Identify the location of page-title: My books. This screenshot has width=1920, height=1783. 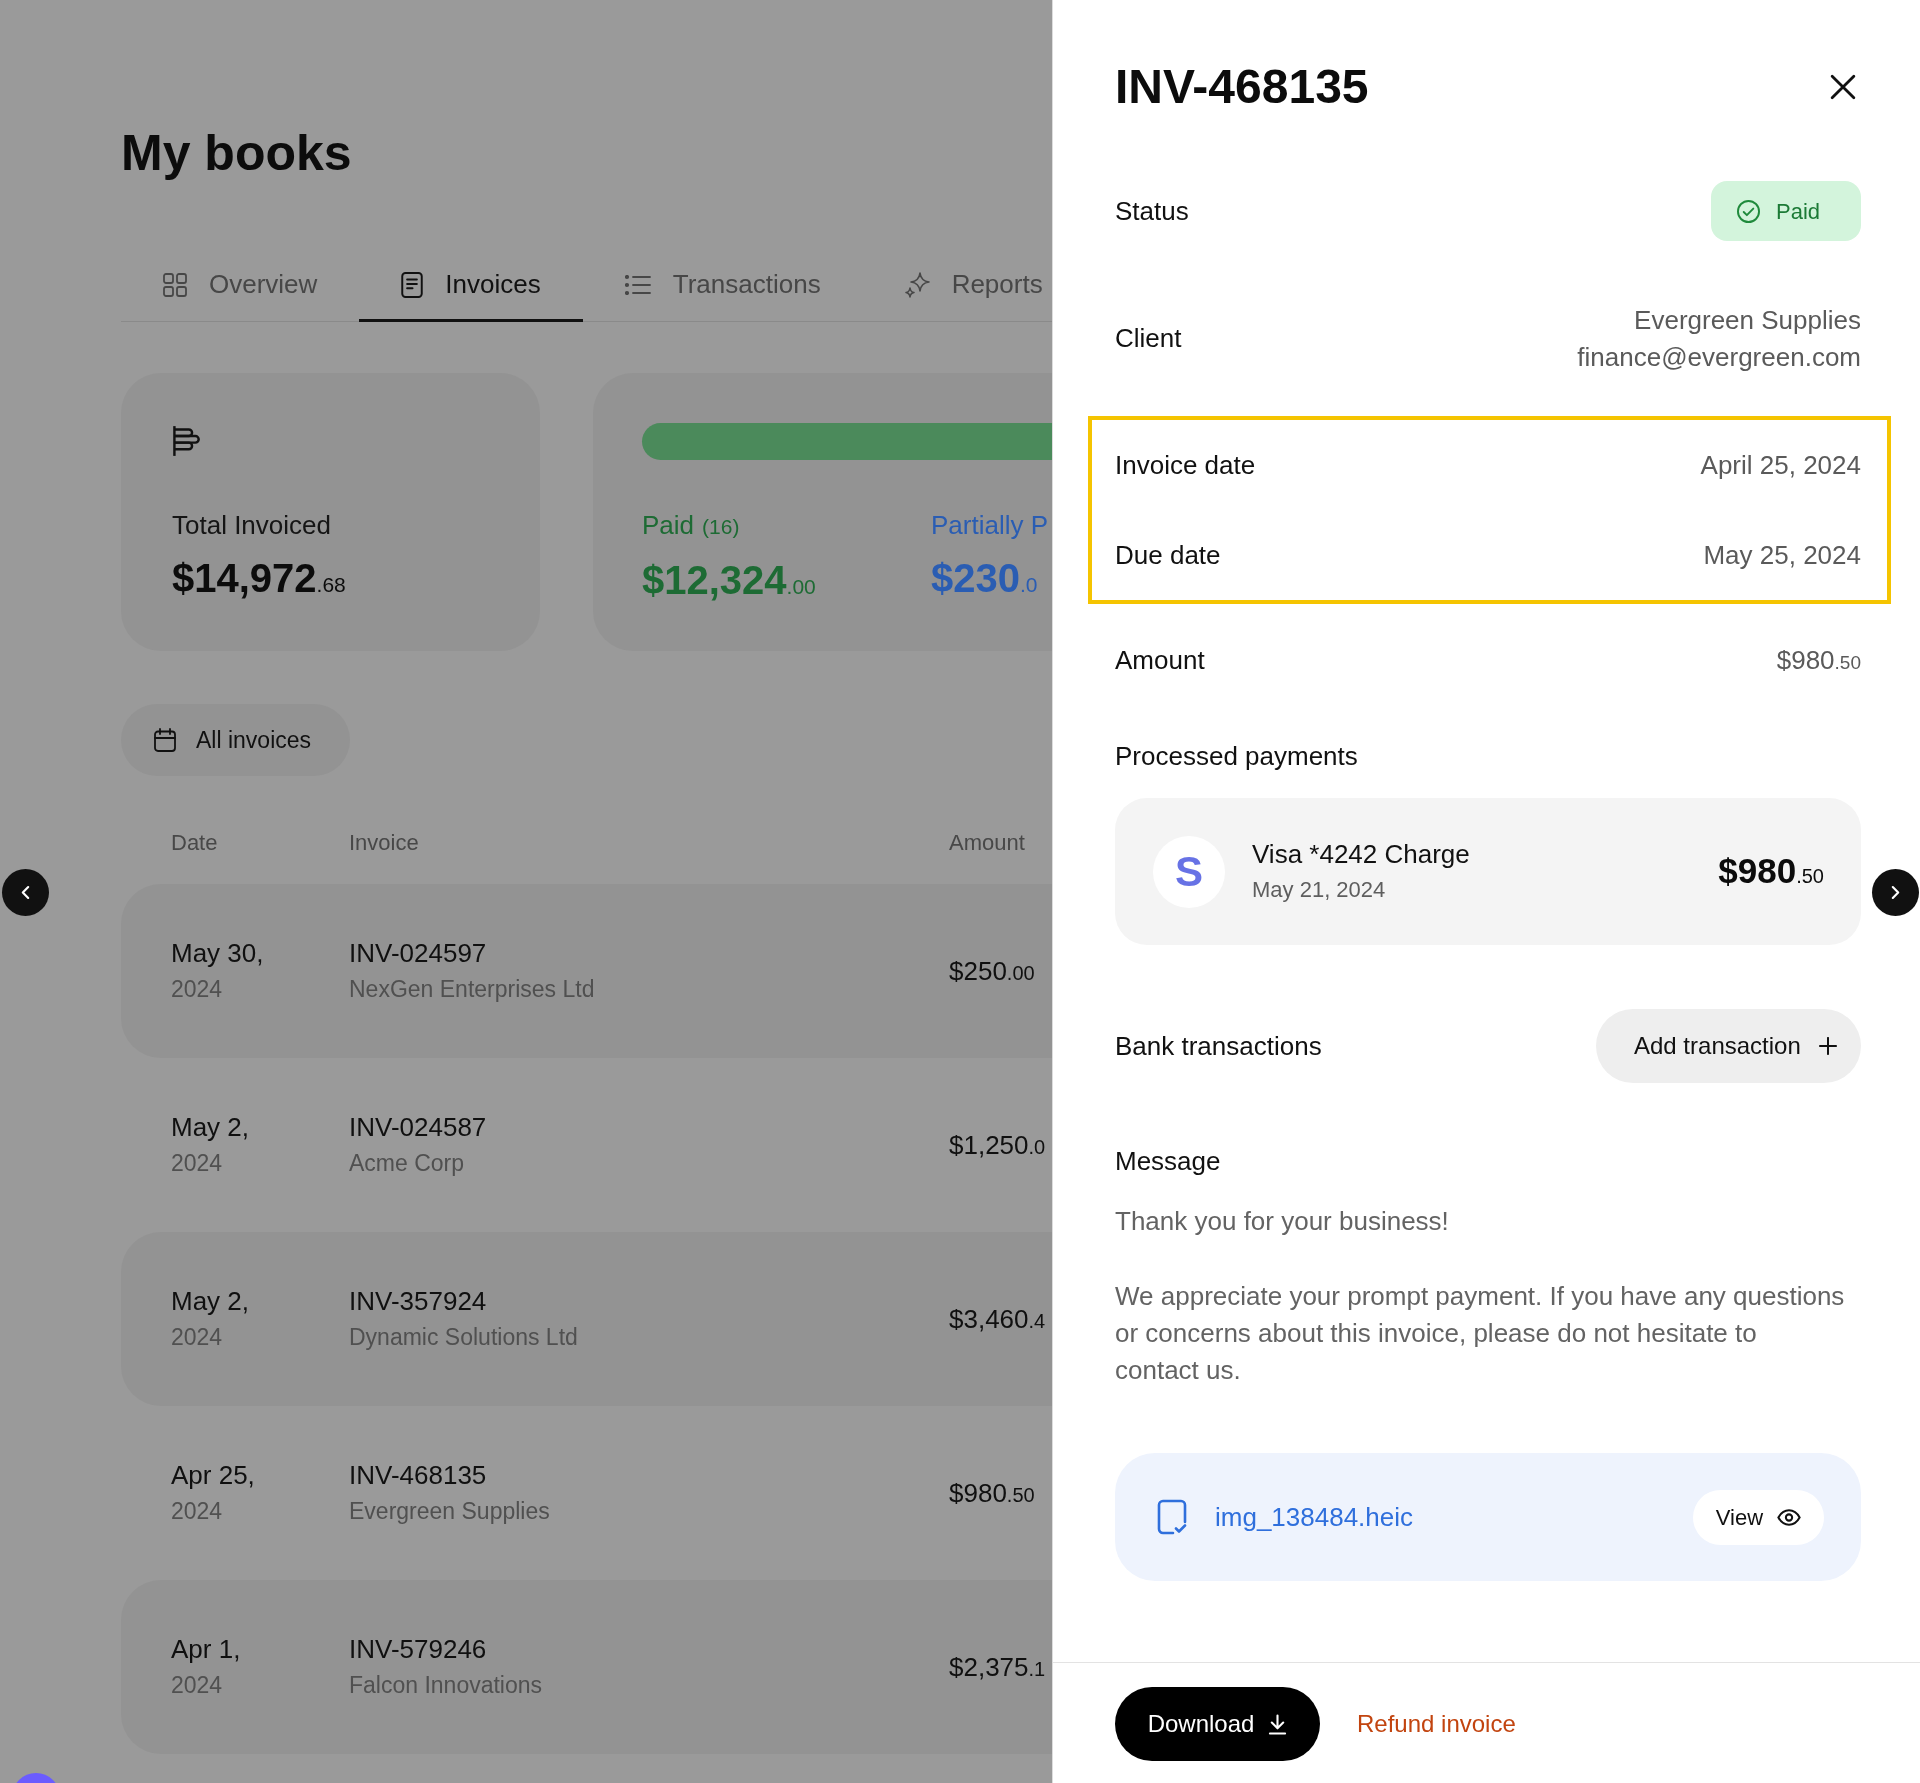
(236, 153).